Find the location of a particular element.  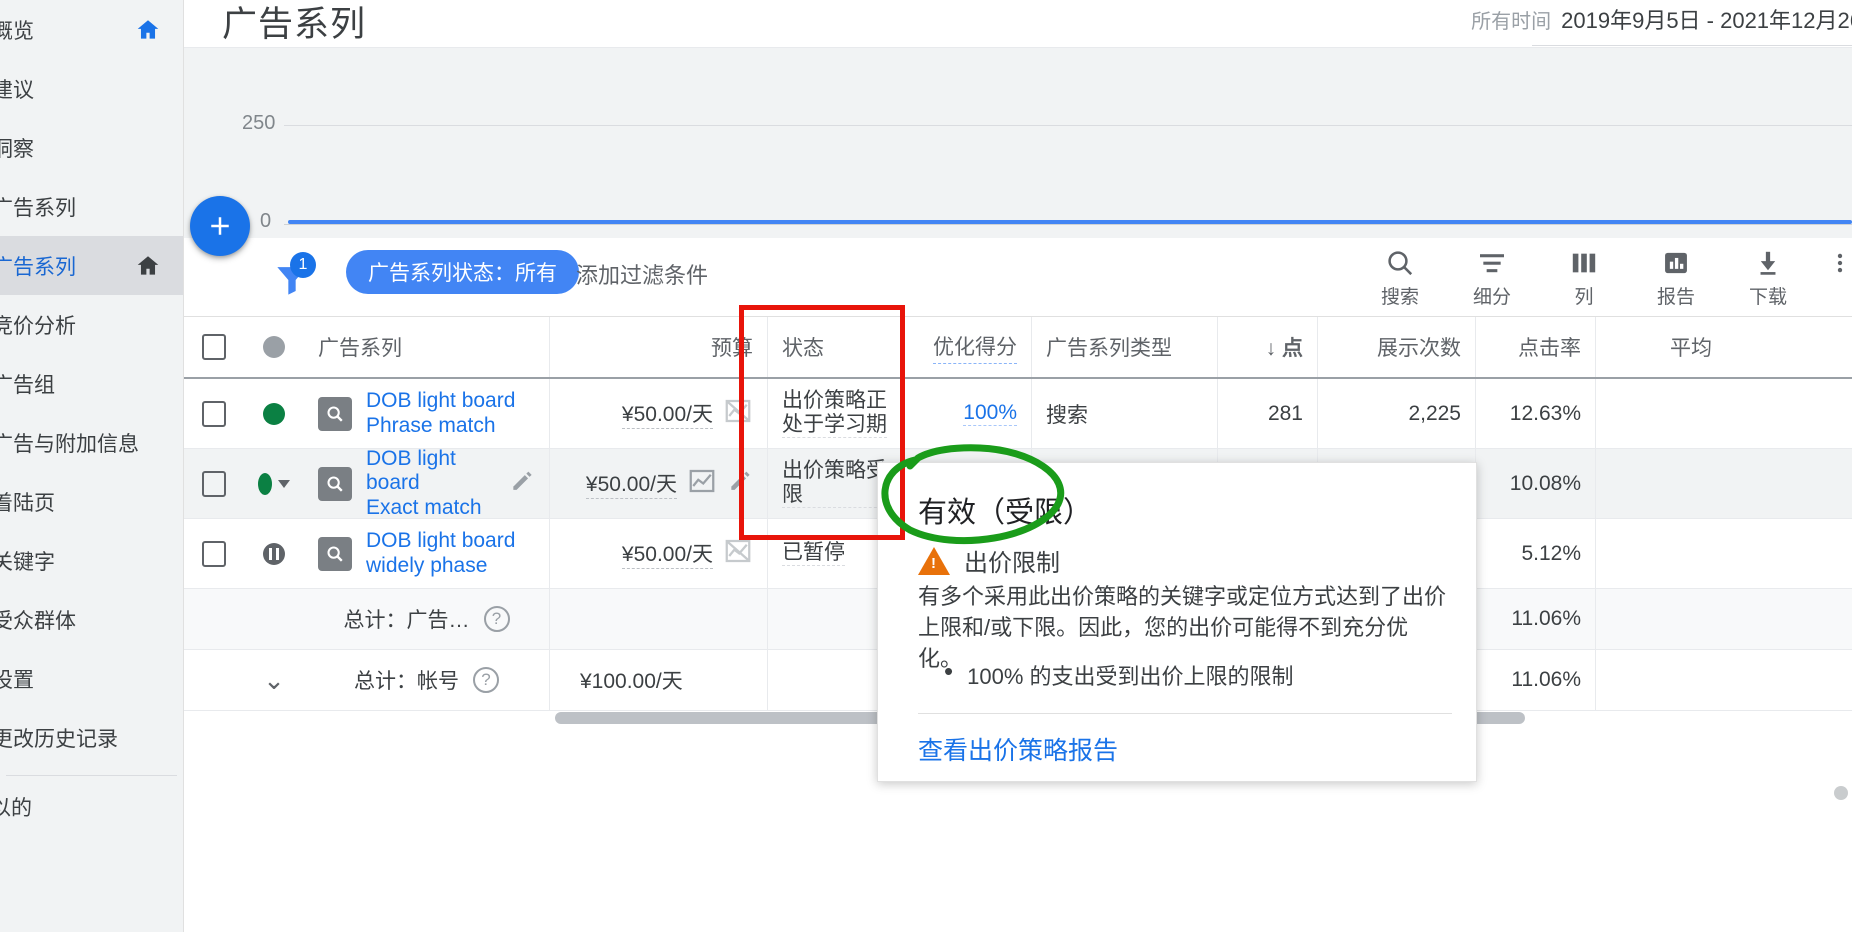

status-text: 已暂停 is located at coordinates (813, 554).